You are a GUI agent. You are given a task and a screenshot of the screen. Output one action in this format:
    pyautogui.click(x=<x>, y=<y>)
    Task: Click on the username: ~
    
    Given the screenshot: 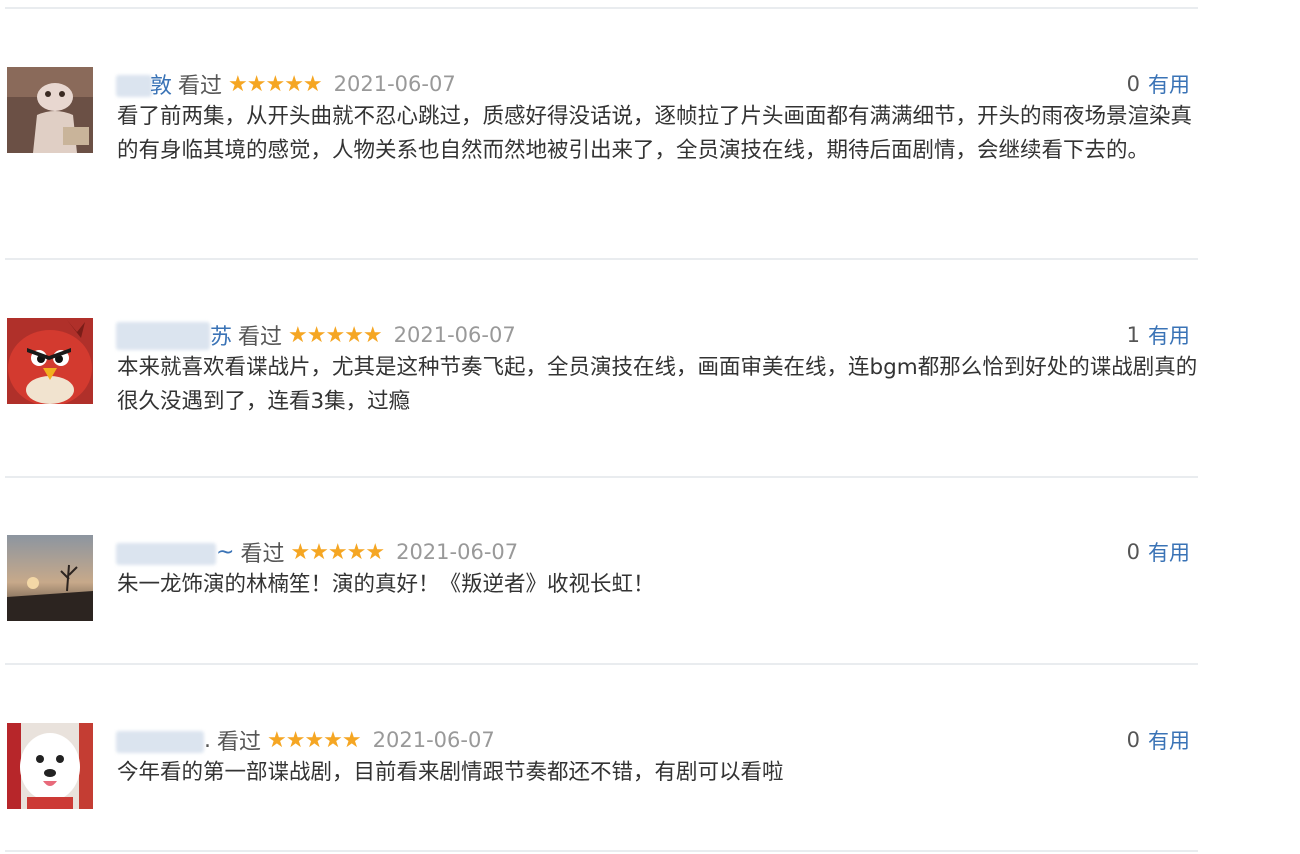 What is the action you would take?
    pyautogui.click(x=225, y=552)
    